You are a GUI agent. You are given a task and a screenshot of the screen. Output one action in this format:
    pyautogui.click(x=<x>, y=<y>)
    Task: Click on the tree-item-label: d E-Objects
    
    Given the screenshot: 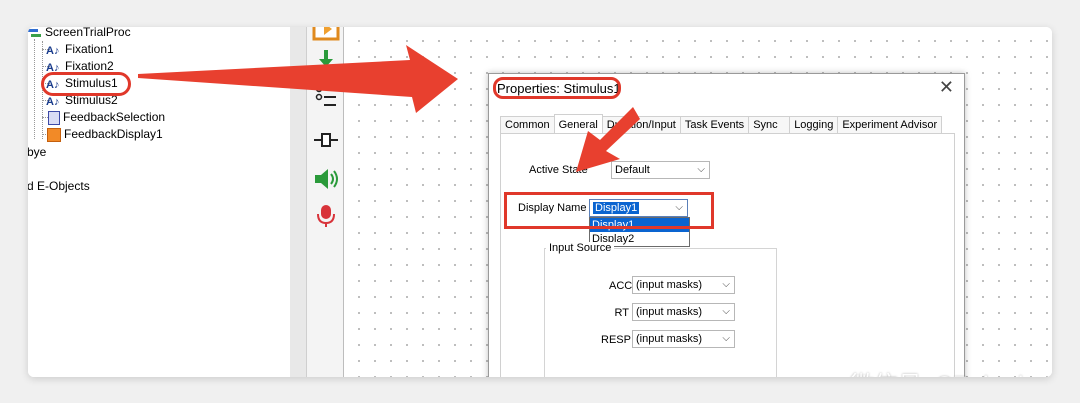 What is the action you would take?
    pyautogui.click(x=59, y=186)
    